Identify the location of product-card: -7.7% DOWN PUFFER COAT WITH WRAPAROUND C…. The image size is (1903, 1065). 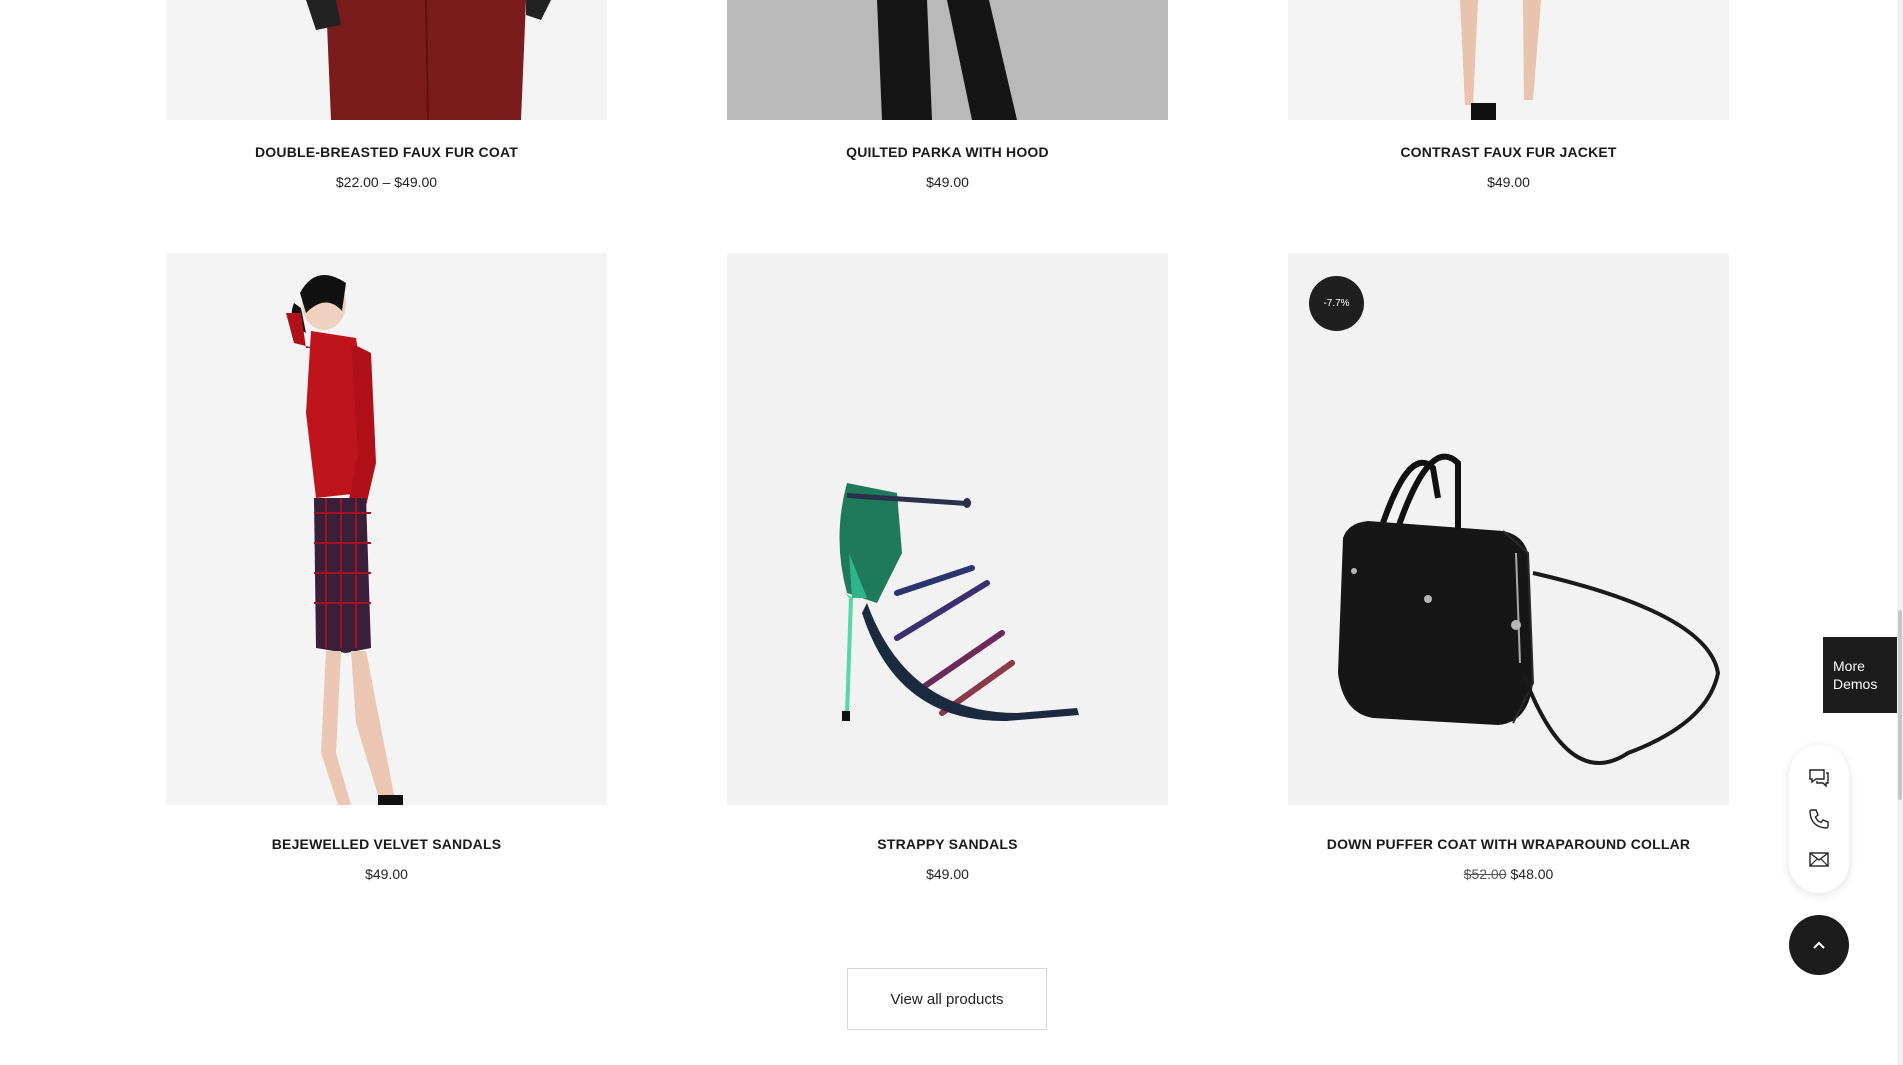
(1508, 567).